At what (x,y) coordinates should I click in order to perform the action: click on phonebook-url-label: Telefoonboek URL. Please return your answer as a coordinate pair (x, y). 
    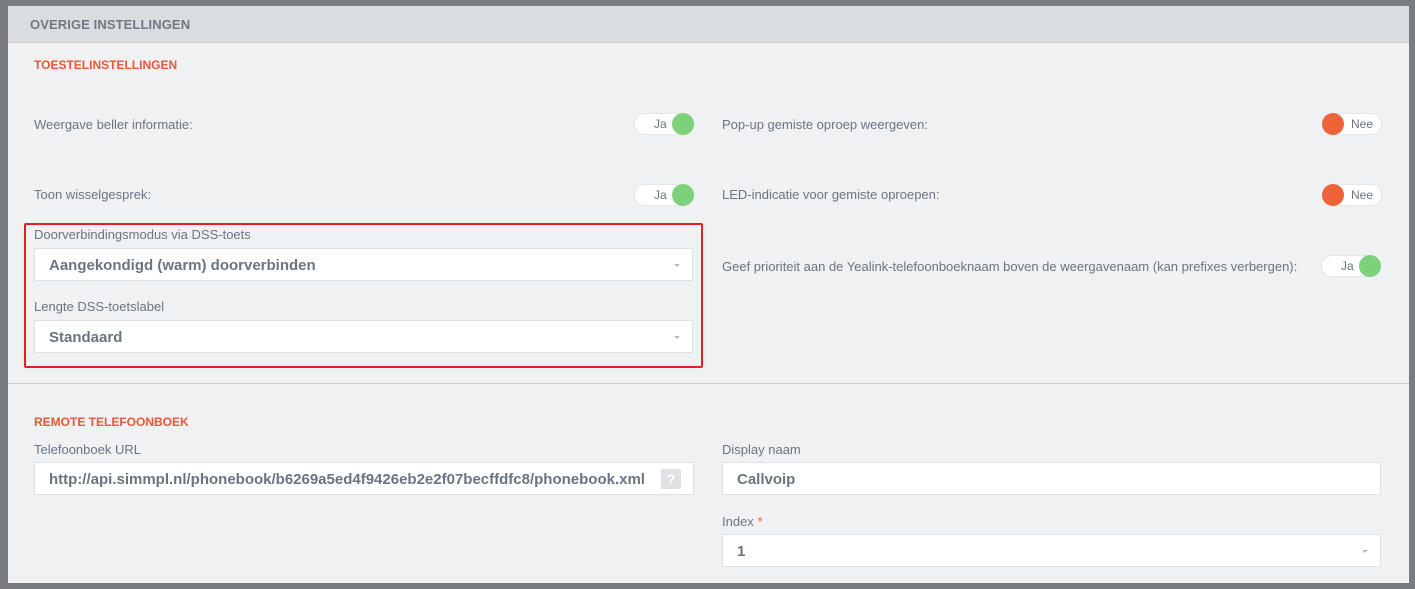
    Looking at the image, I should click on (87, 449).